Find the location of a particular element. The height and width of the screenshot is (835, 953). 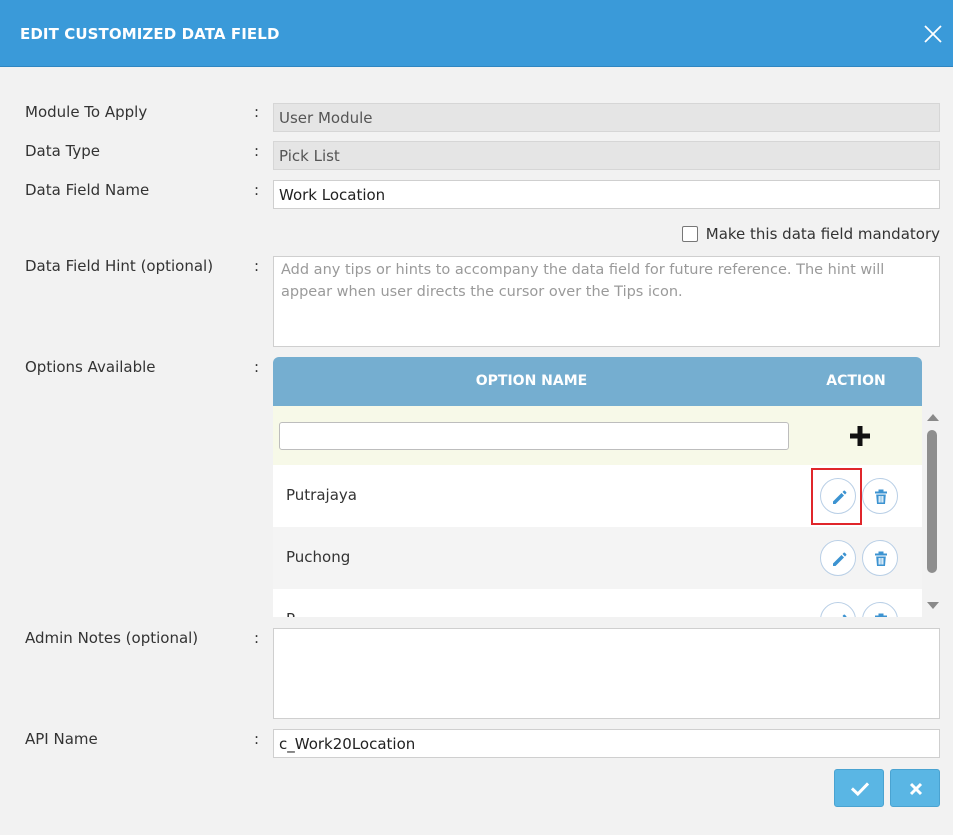

mandatory-checkbox is located at coordinates (689, 234).